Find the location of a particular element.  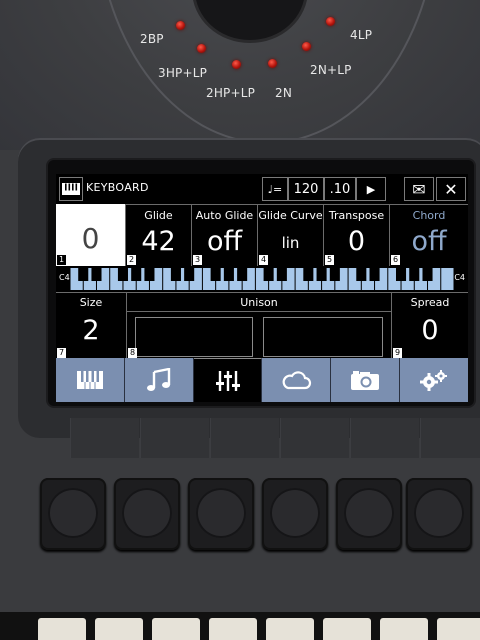

tab-camera is located at coordinates (366, 380).